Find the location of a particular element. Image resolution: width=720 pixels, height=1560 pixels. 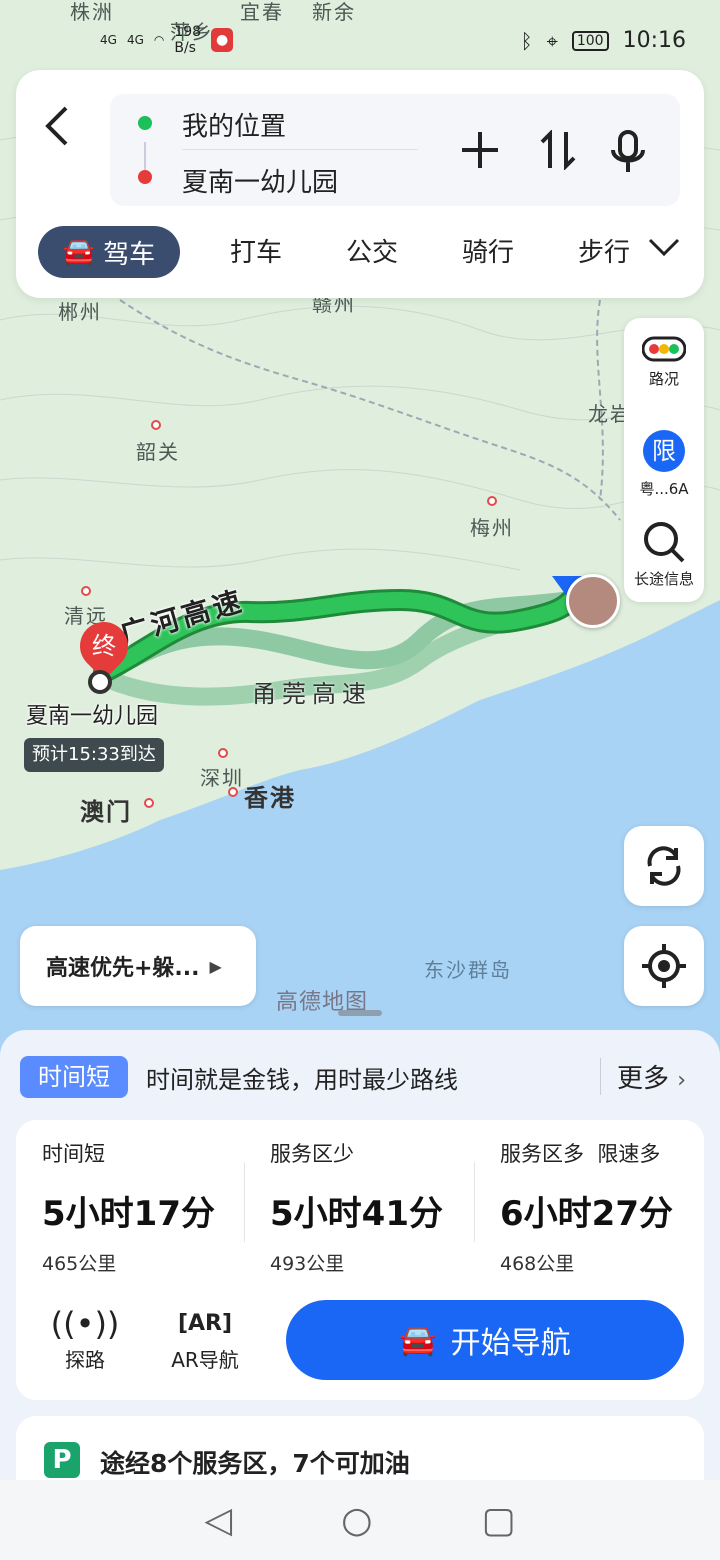

route-type-tag: 时间短 is located at coordinates (74, 1077).